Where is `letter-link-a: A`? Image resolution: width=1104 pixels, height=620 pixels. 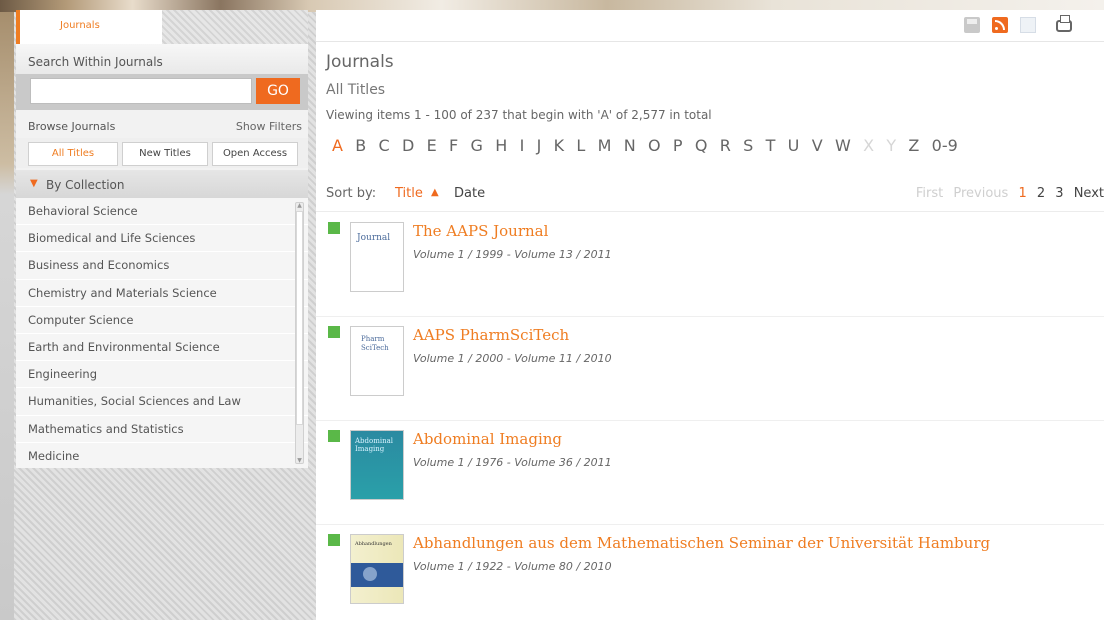 letter-link-a: A is located at coordinates (337, 145).